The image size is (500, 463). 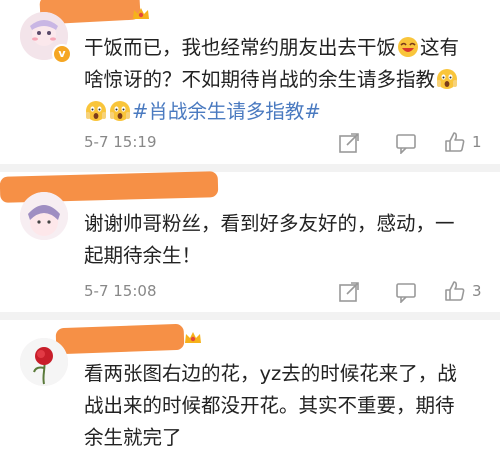 I want to click on timestamp: 5-7 15:08, so click(x=120, y=291).